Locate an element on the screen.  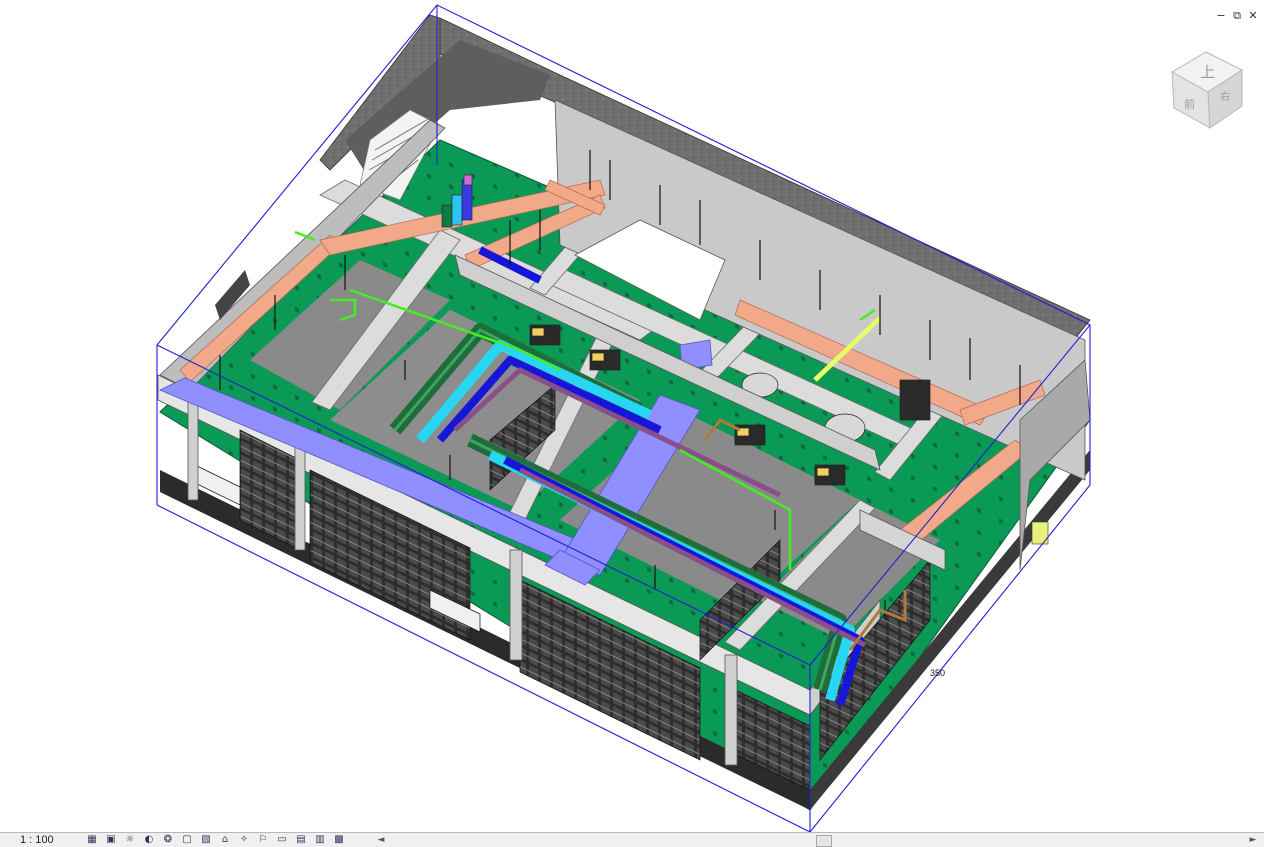
viewcube-front-label: 前 is located at coordinates (1189, 104).